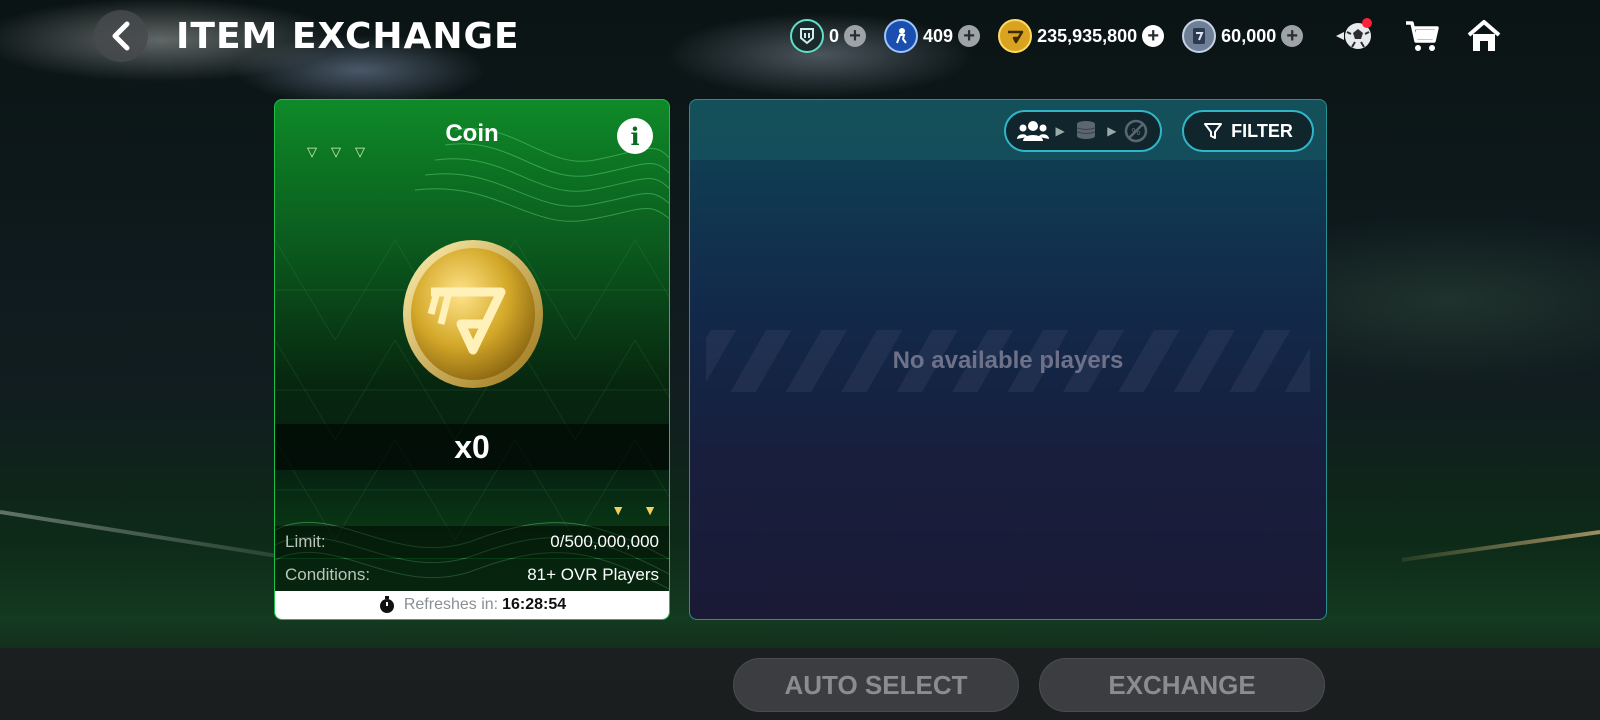  I want to click on currency-rank-token: 0 +, so click(828, 36).